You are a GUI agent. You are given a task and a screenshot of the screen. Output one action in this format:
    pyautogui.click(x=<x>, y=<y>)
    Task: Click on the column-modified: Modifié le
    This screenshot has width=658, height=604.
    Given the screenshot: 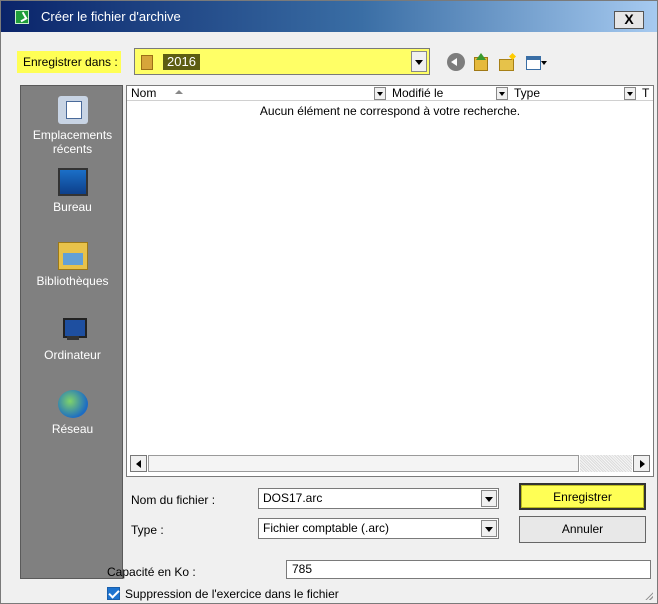 What is the action you would take?
    pyautogui.click(x=445, y=93)
    